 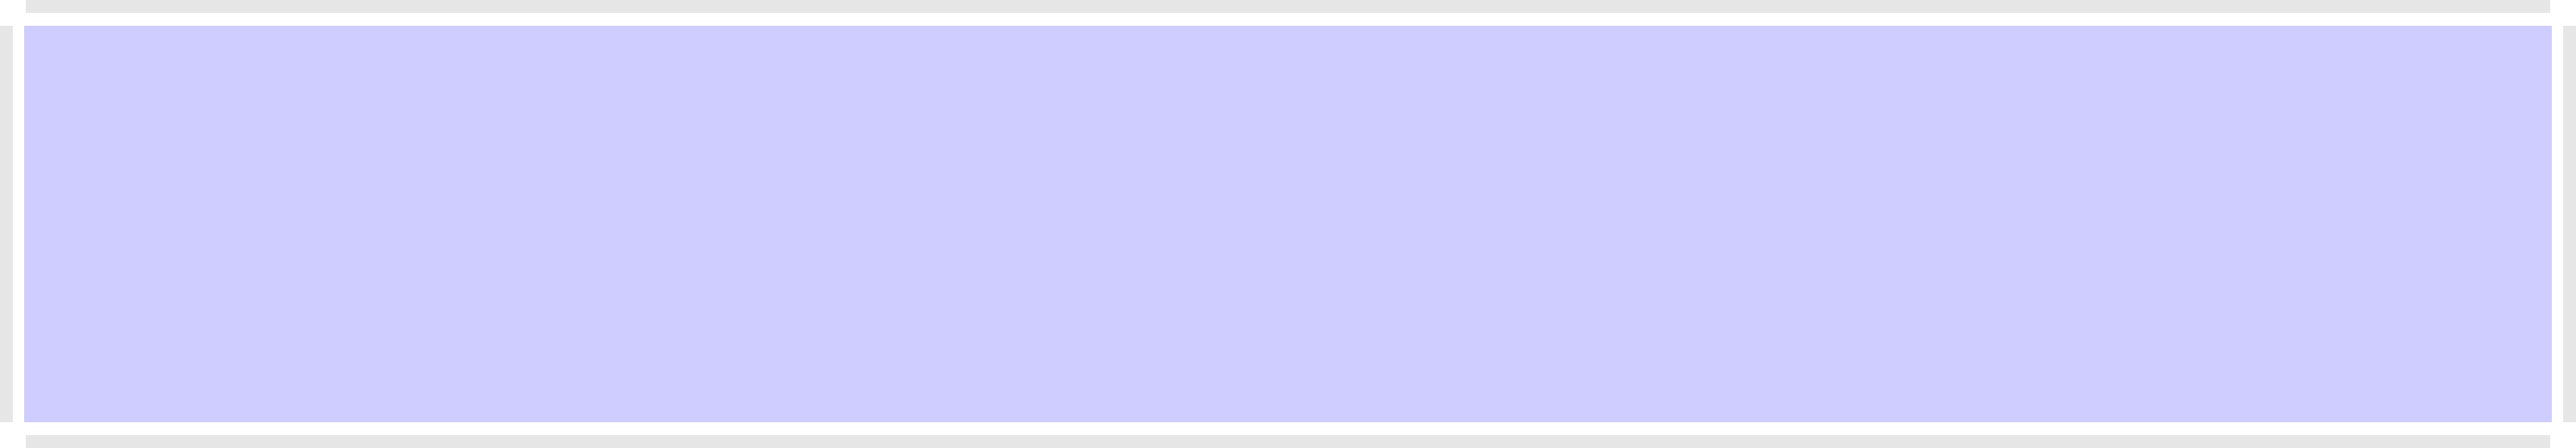 I want to click on resize-handle-top, so click(x=1288, y=7).